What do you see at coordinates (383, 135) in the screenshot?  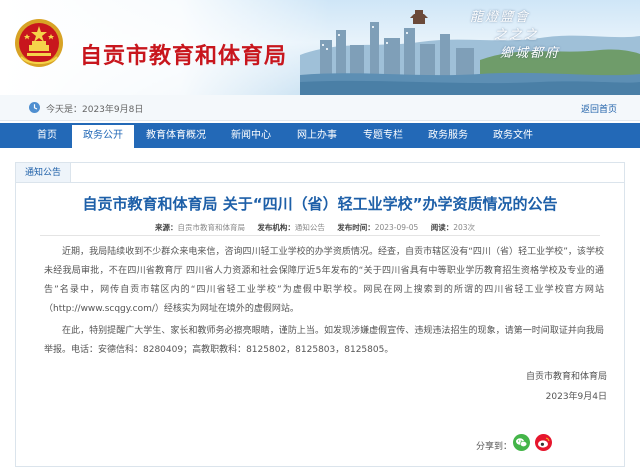 I see `nav-item-special-topics: 专题专栏` at bounding box center [383, 135].